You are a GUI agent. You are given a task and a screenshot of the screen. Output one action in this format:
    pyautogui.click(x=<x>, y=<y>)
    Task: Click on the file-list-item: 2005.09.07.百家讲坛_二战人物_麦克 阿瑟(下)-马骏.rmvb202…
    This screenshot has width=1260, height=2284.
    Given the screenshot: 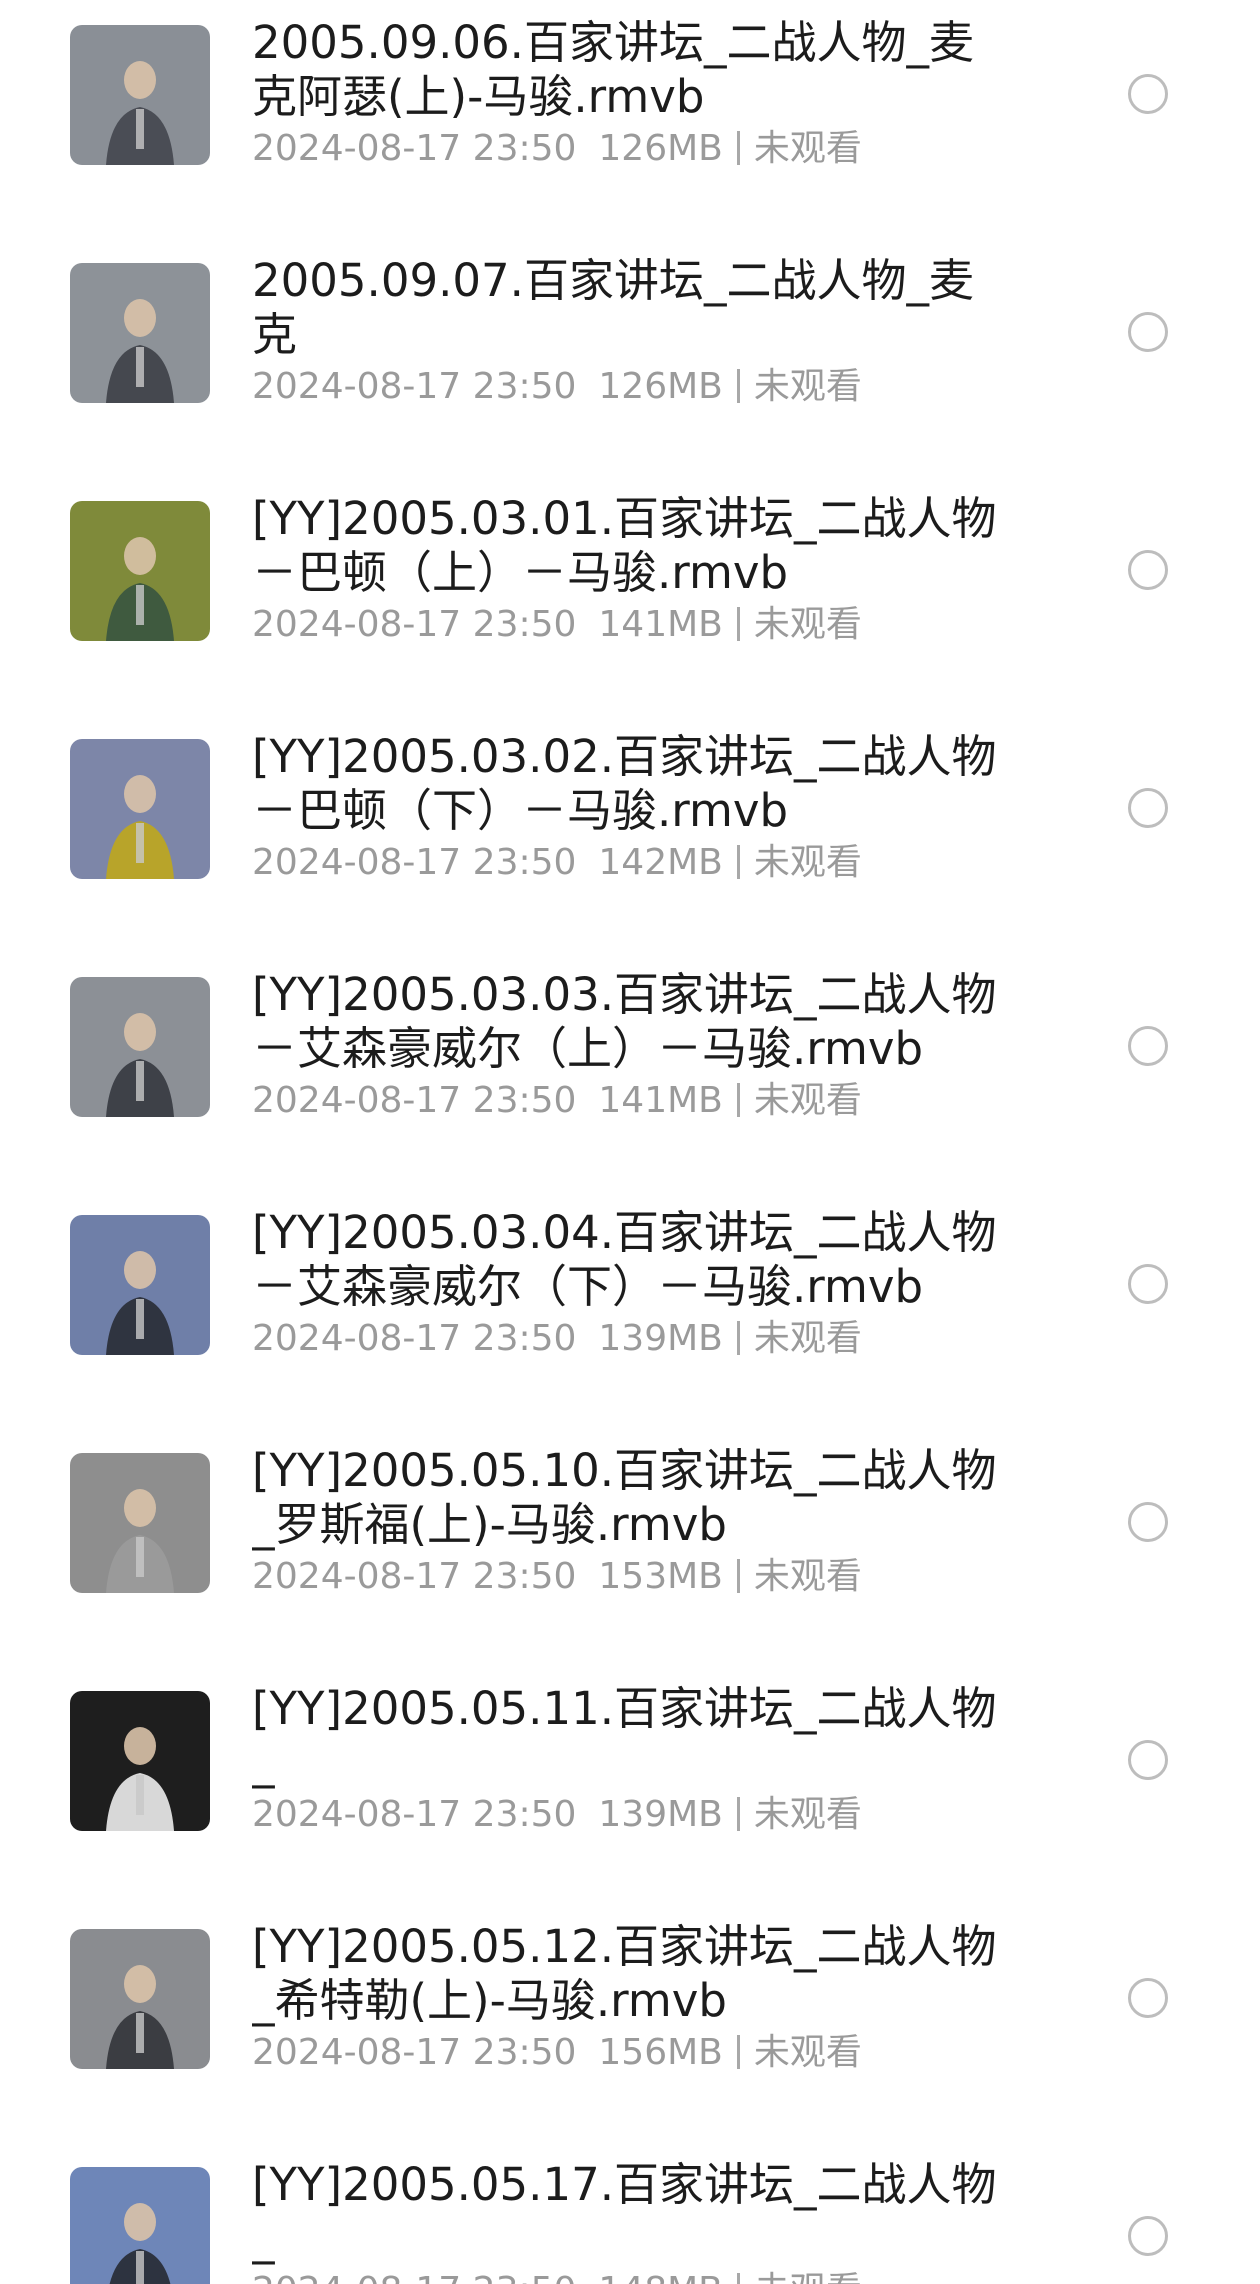 What is the action you would take?
    pyautogui.click(x=630, y=357)
    